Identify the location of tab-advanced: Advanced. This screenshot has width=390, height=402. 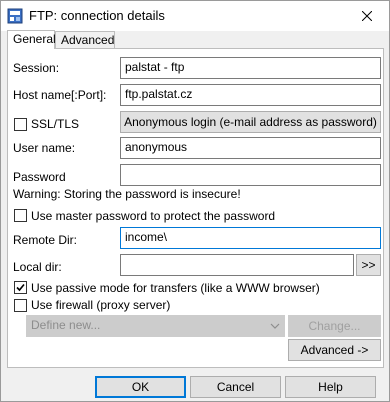
(85, 39).